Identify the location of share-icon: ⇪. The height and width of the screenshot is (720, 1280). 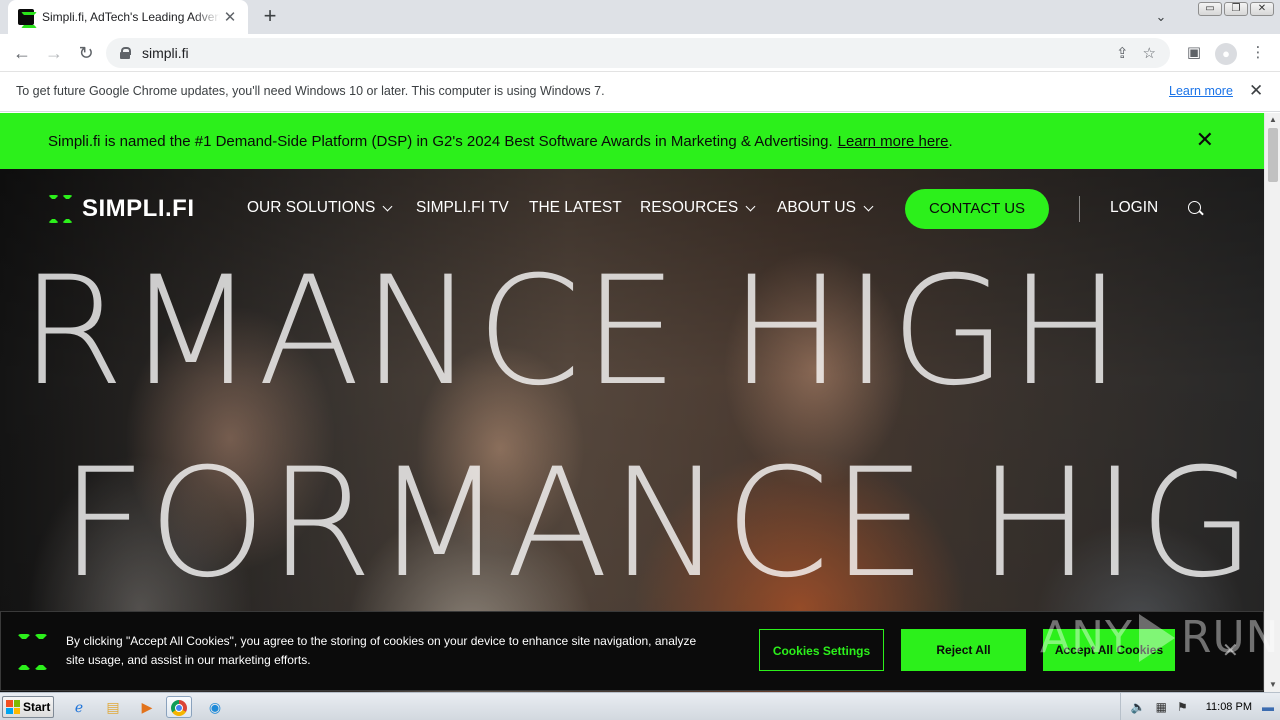
(1122, 53).